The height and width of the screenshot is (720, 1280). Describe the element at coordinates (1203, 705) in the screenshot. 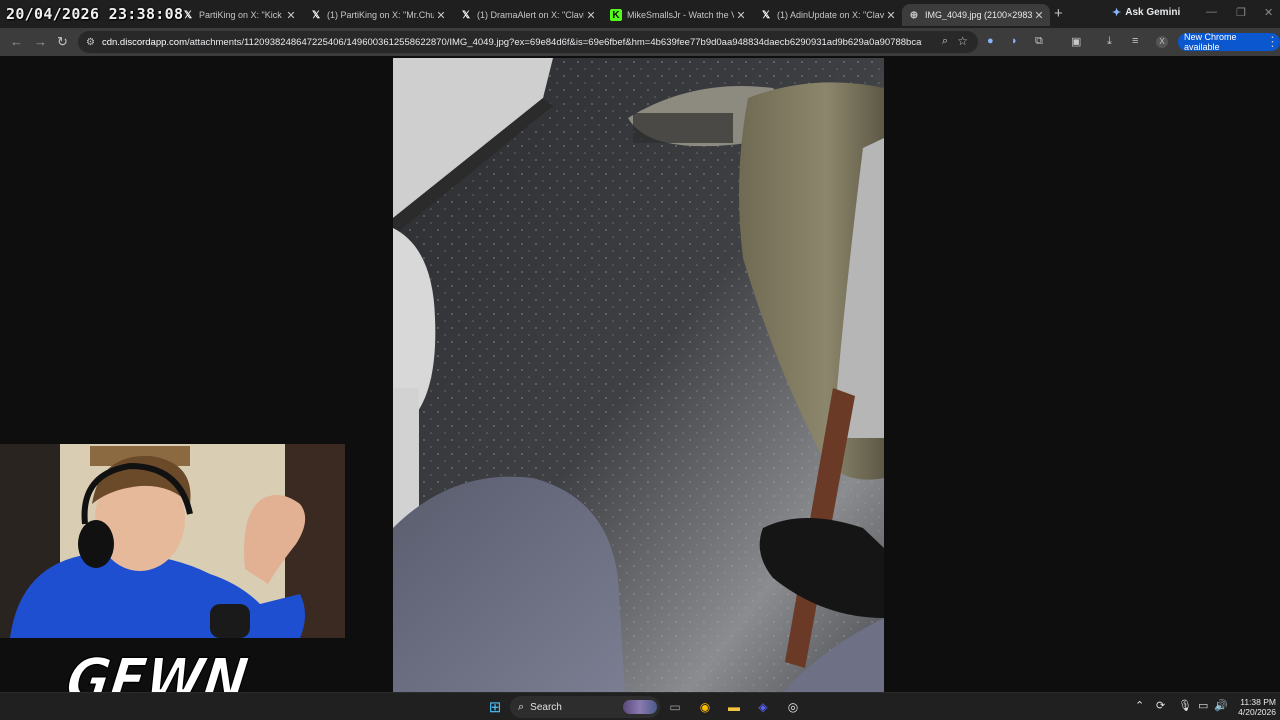

I see `display-tray-icon: ▭` at that location.